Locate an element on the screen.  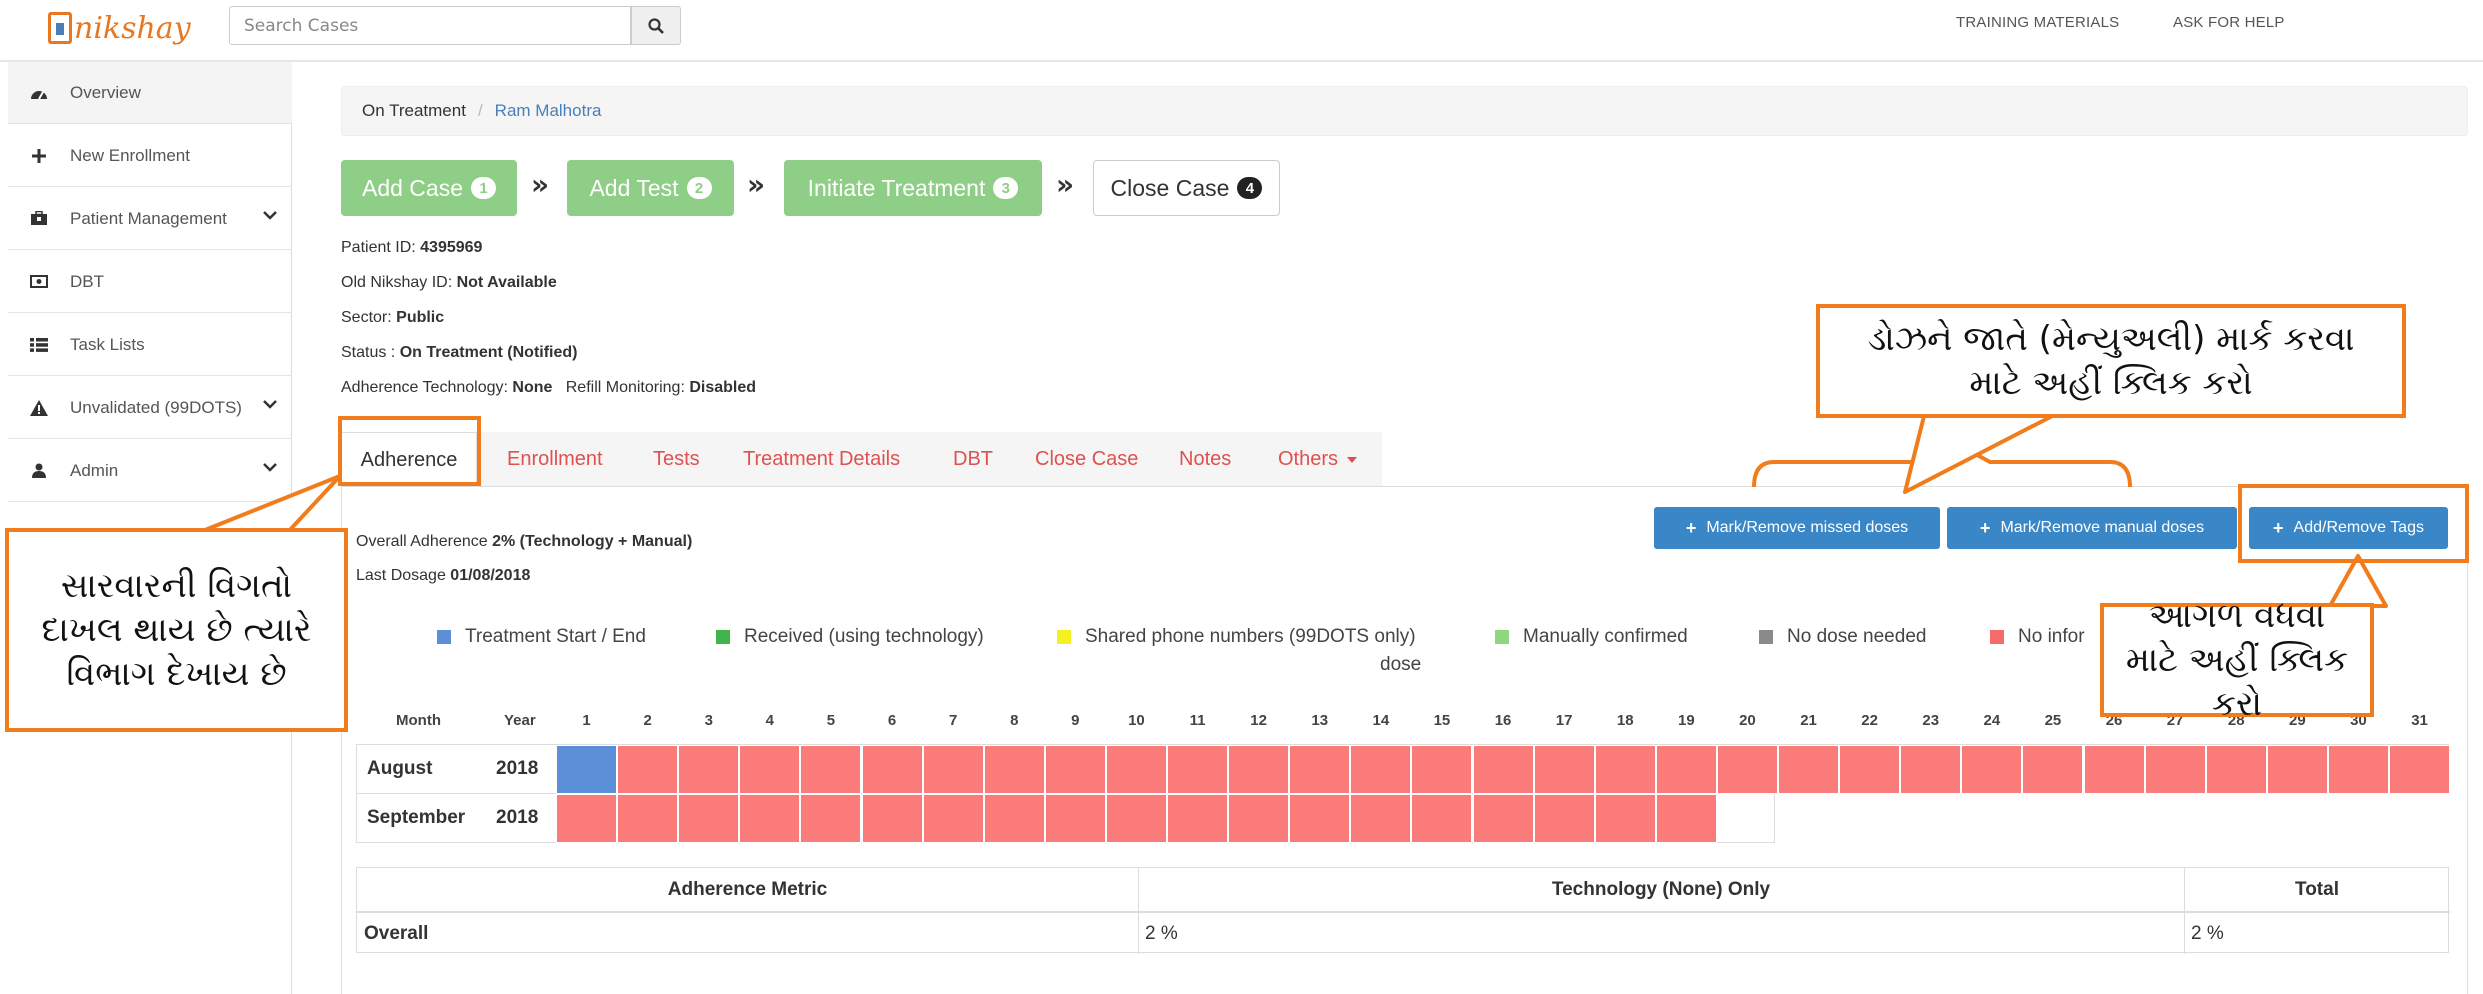
table-divider is located at coordinates (2184, 911).